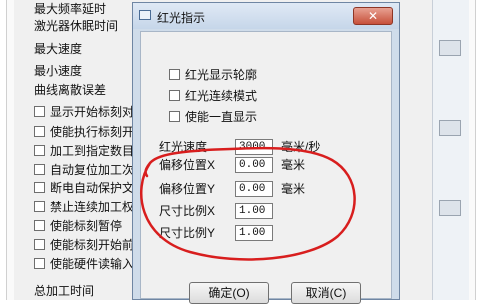 This screenshot has width=484, height=304. What do you see at coordinates (232, 188) in the screenshot?
I see `field-offset-y: 偏移位置Y 0.00 毫米` at bounding box center [232, 188].